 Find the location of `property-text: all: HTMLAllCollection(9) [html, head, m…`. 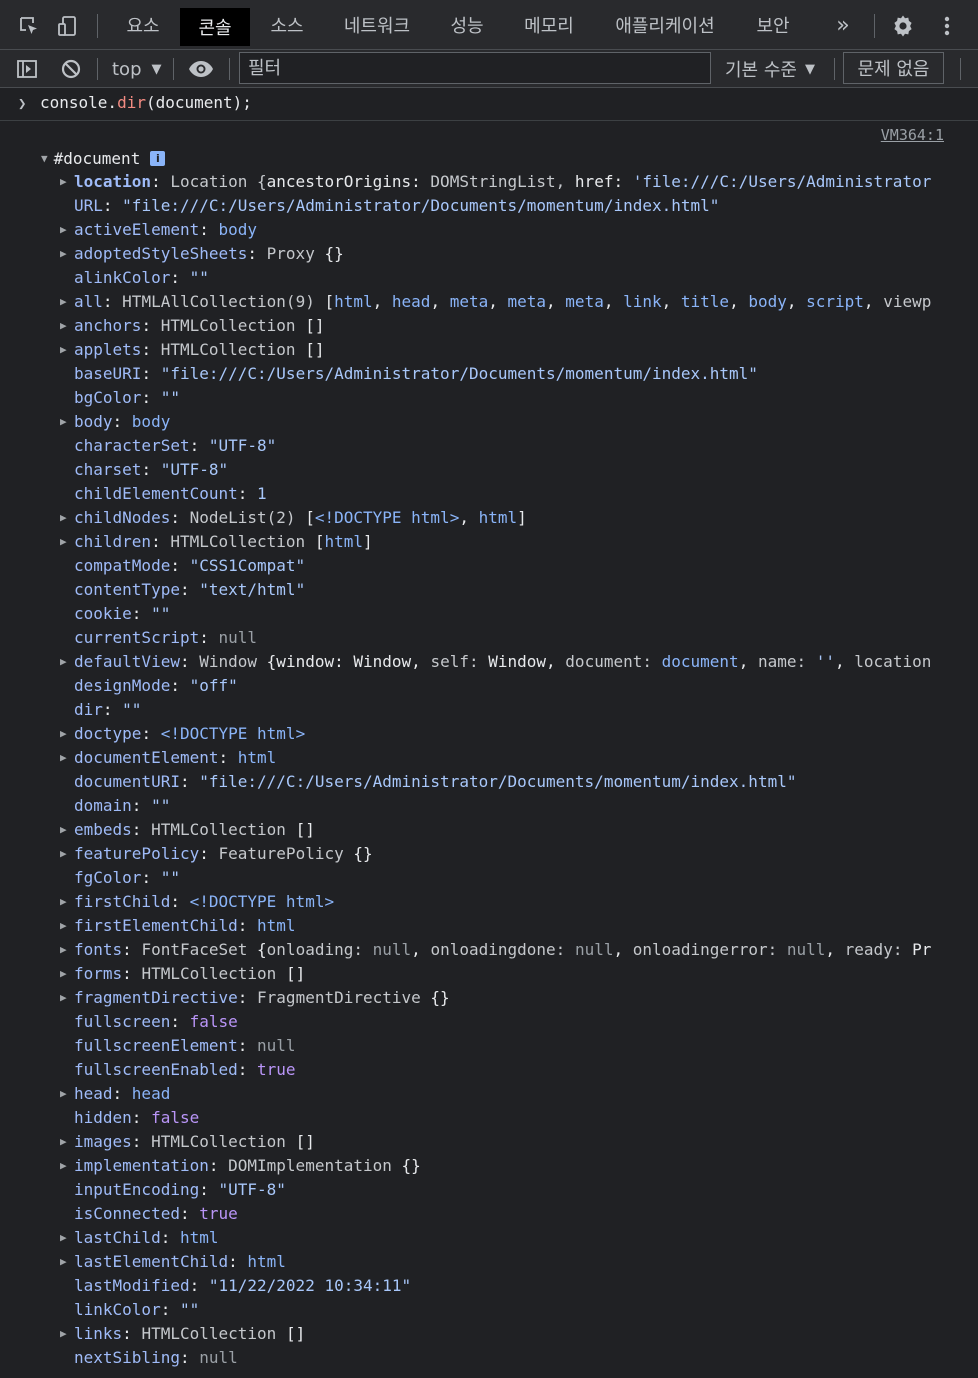

property-text: all: HTMLAllCollection(9) [html, head, m… is located at coordinates (503, 301).